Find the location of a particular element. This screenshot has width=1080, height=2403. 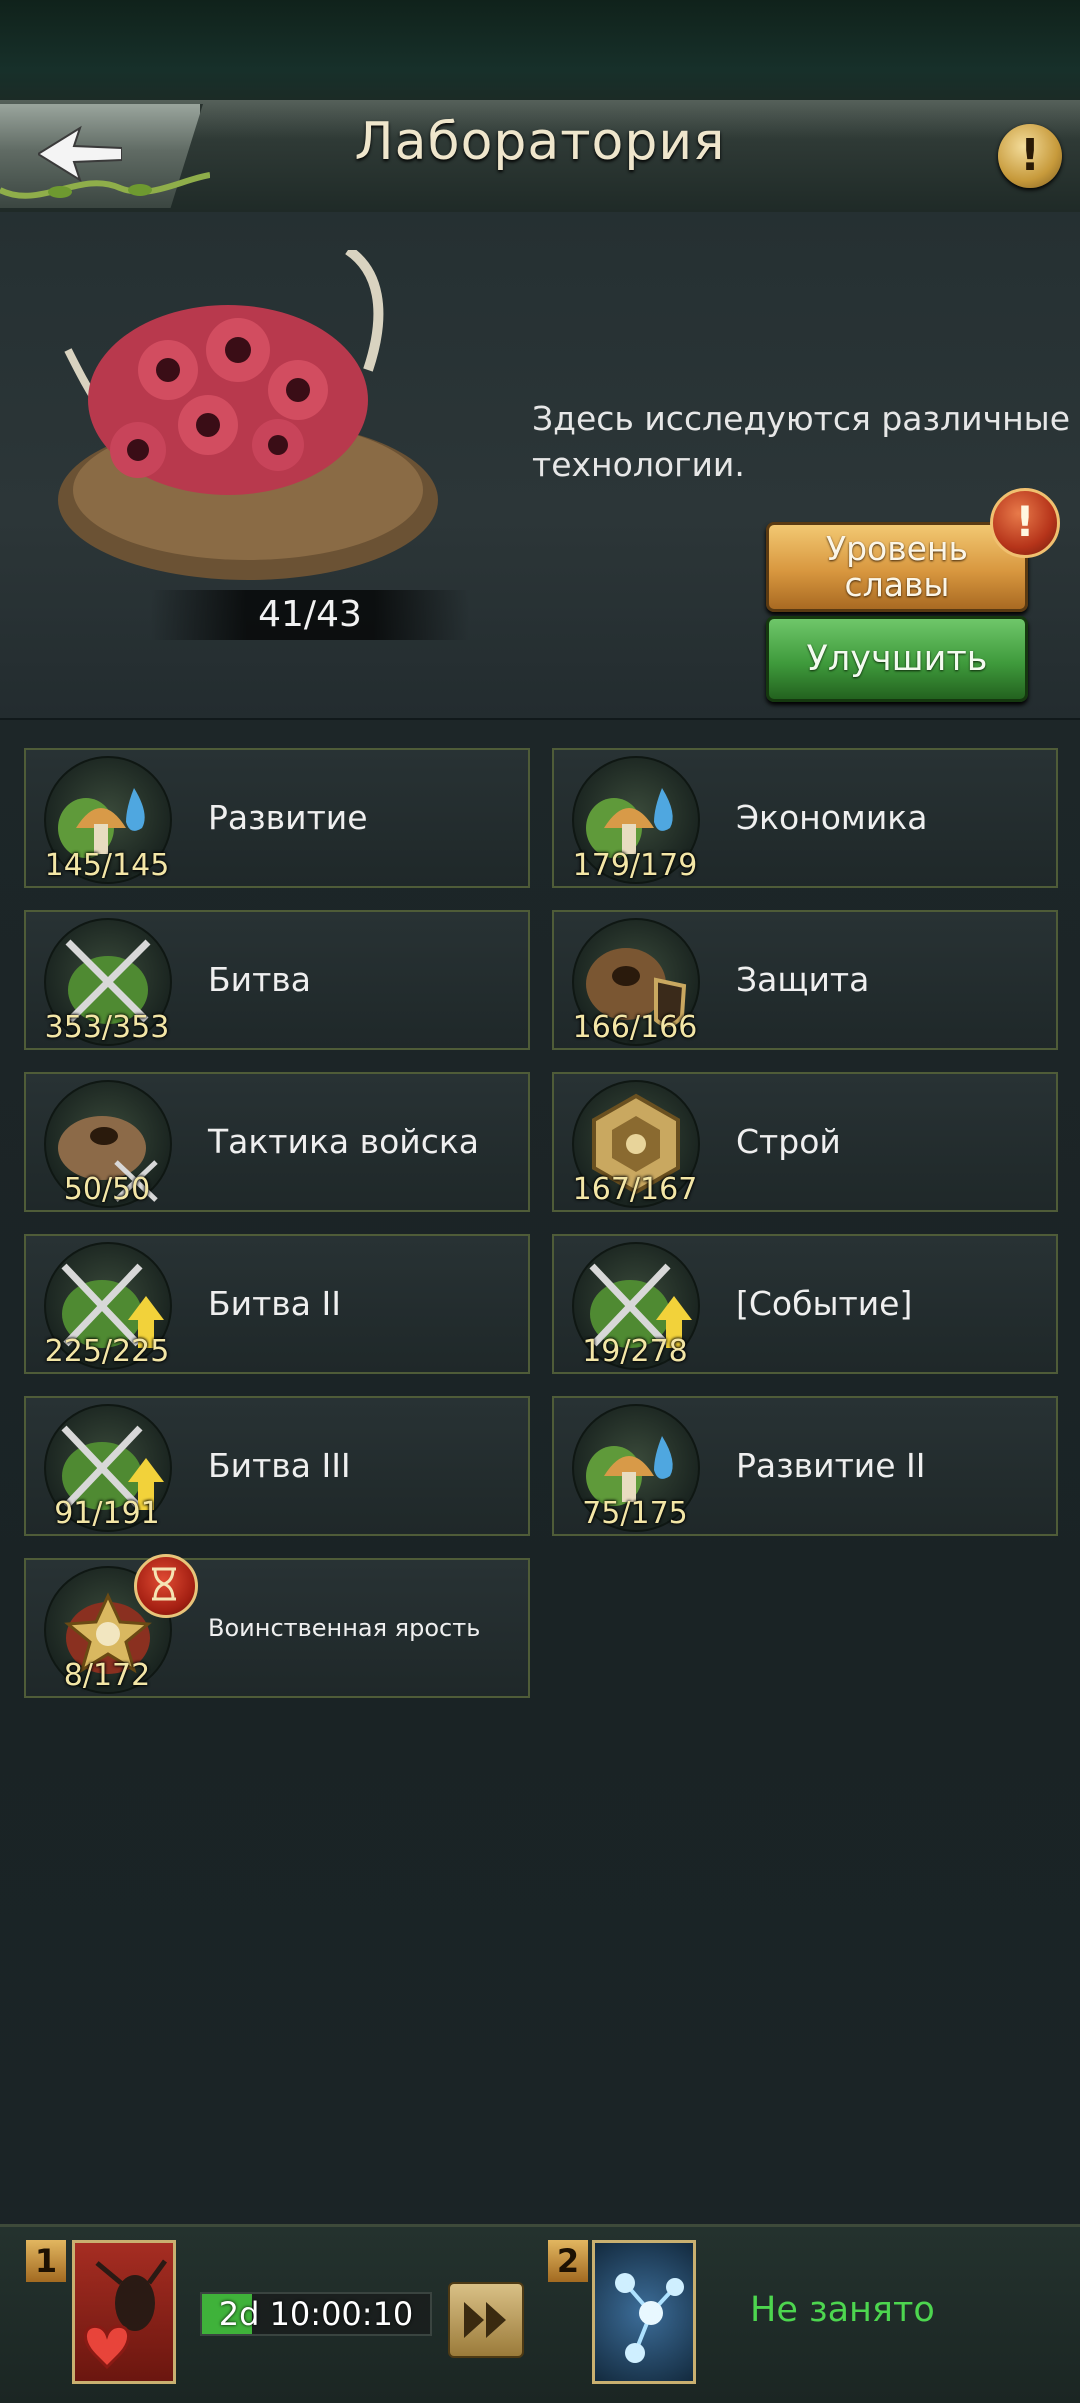

category-label: Битва is located at coordinates (259, 979).